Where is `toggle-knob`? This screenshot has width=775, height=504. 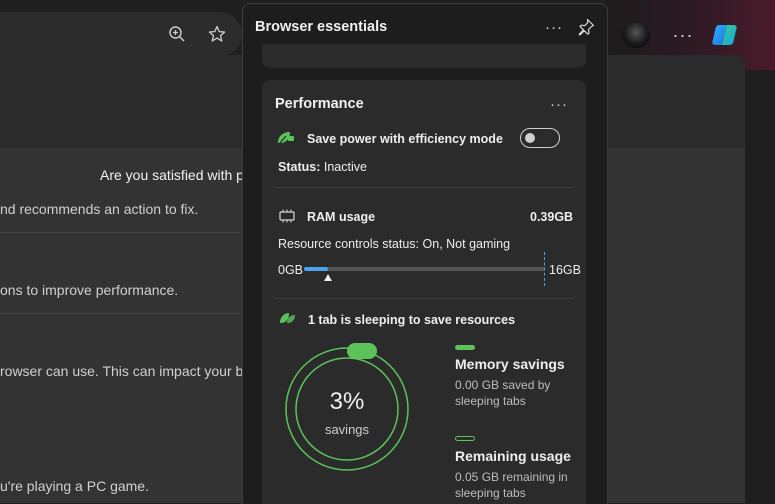 toggle-knob is located at coordinates (530, 137).